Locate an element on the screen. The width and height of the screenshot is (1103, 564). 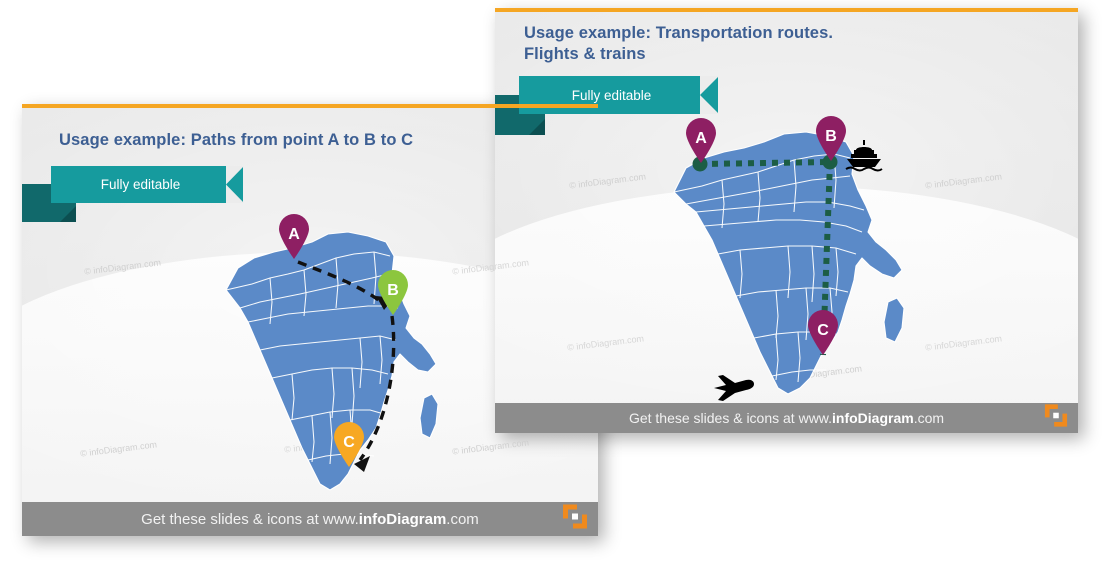
map-marker-a: A is located at coordinates (294, 237).